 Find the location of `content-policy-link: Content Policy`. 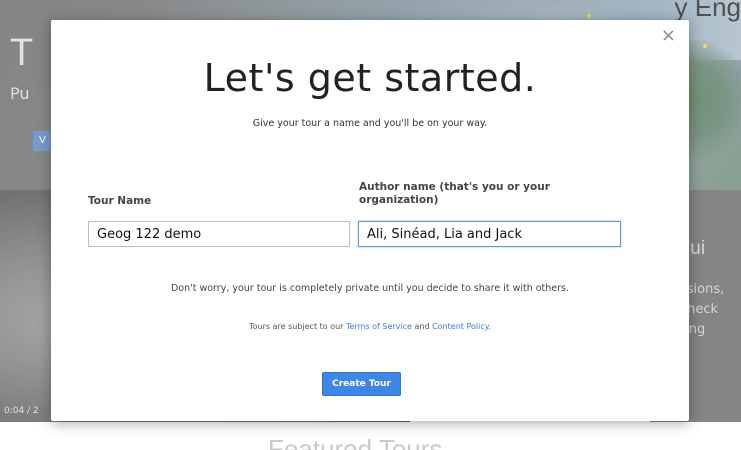

content-policy-link: Content Policy is located at coordinates (460, 326).